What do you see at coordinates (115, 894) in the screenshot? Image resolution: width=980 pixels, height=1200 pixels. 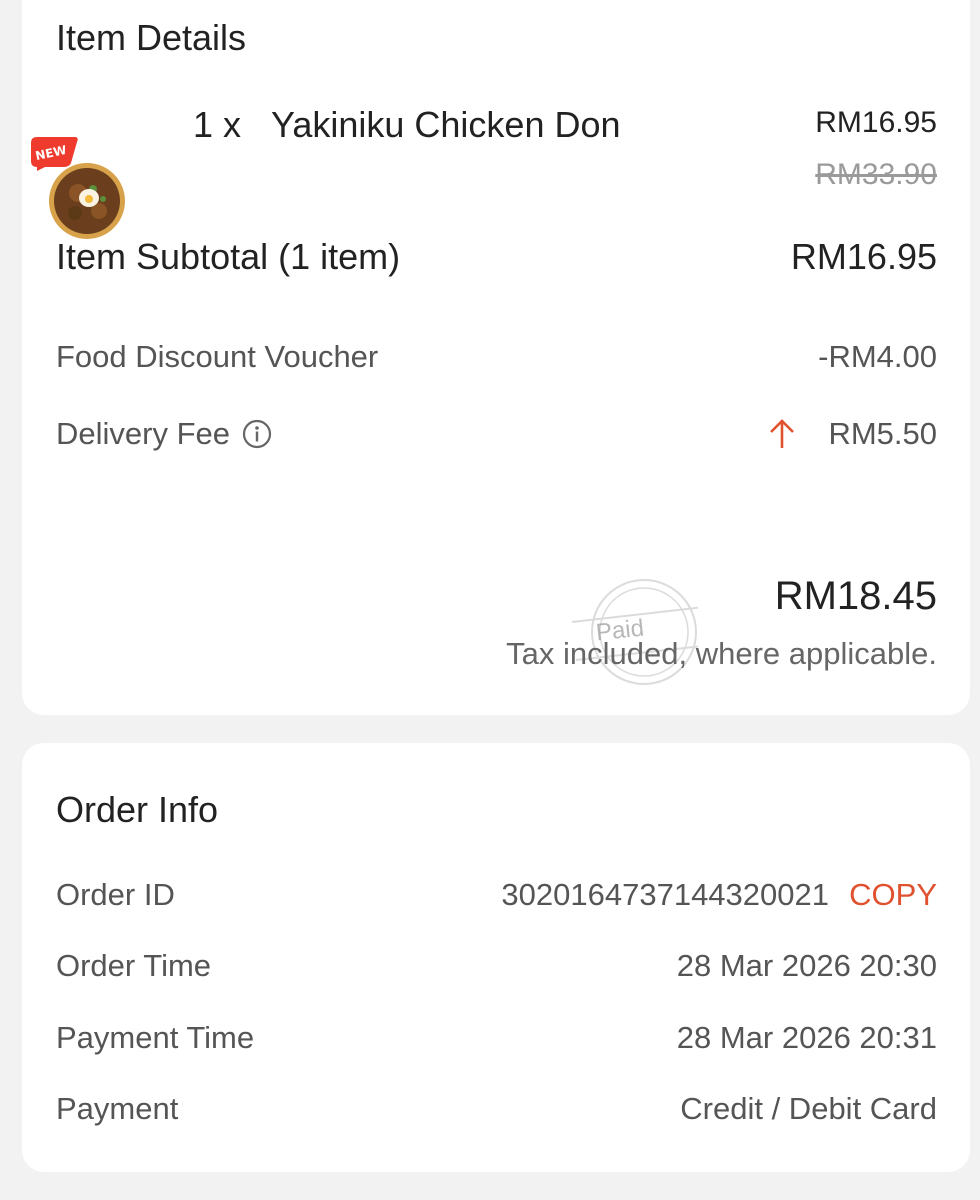 I see `order-id-label: Order ID` at bounding box center [115, 894].